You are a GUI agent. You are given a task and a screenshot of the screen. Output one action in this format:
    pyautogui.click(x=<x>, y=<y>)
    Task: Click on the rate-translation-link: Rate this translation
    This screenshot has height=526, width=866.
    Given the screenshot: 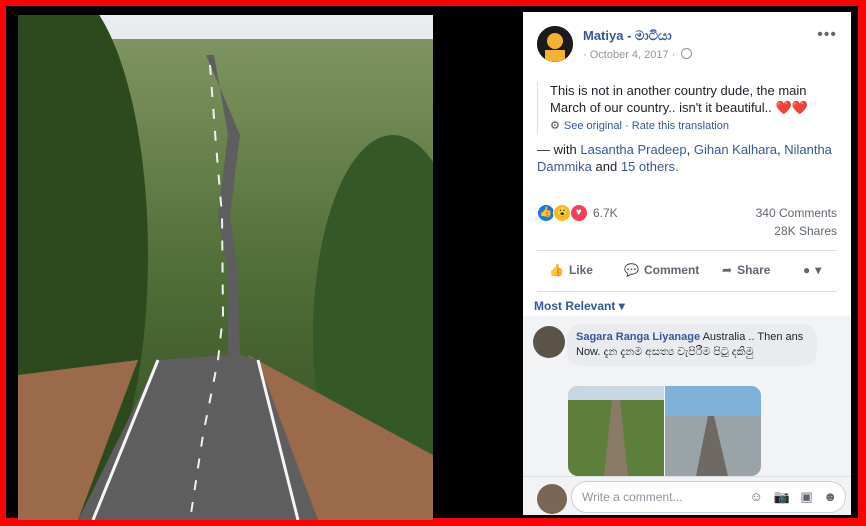 What is the action you would take?
    pyautogui.click(x=680, y=126)
    